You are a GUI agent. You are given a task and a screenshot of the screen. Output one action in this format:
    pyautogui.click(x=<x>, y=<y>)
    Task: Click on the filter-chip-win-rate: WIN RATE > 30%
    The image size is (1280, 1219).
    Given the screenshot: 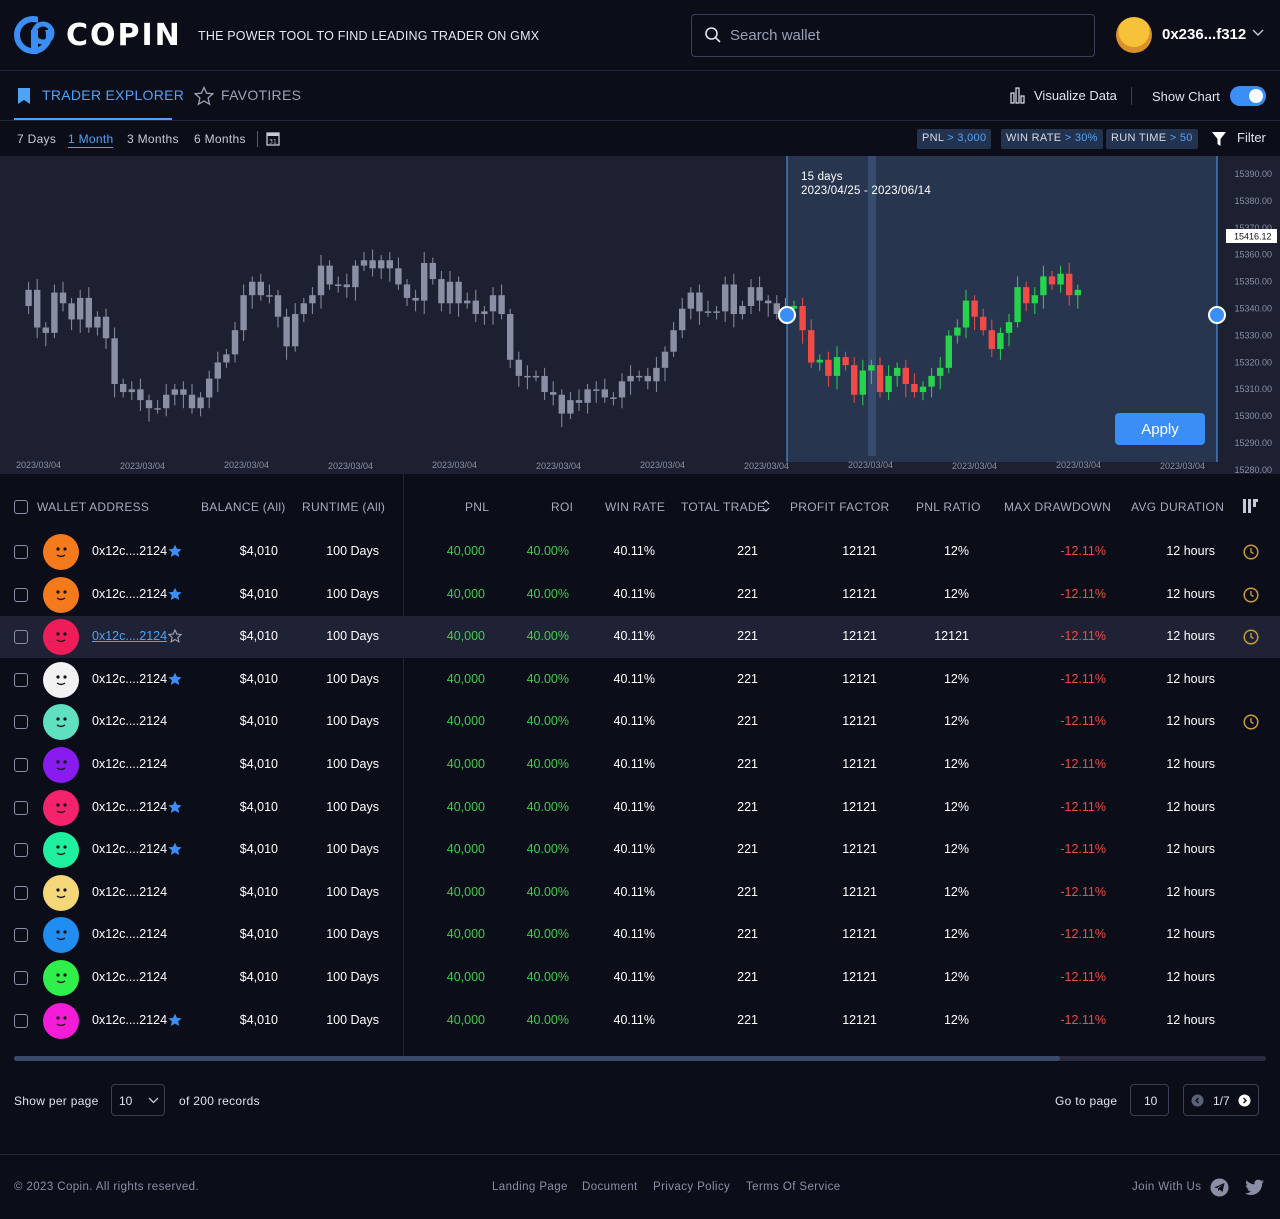 What is the action you would take?
    pyautogui.click(x=1052, y=139)
    